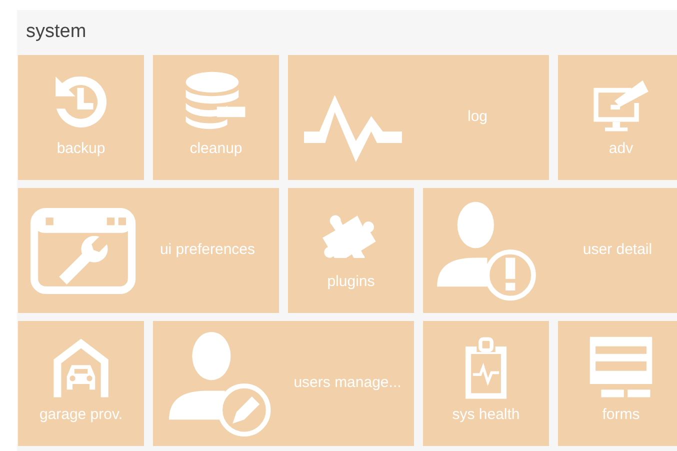 Image resolution: width=677 pixels, height=451 pixels. What do you see at coordinates (418, 117) in the screenshot?
I see `tile: log` at bounding box center [418, 117].